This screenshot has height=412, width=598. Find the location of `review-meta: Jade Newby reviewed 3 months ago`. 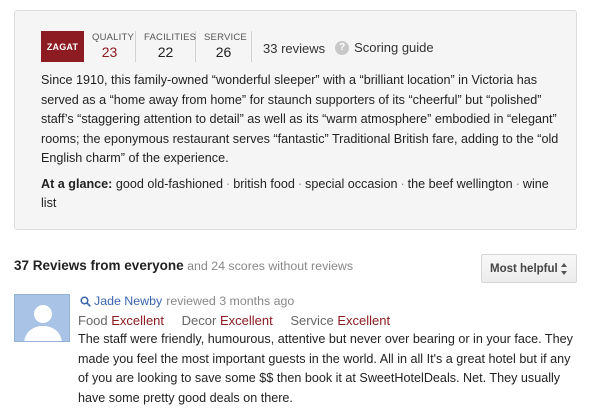

review-meta: Jade Newby reviewed 3 months ago is located at coordinates (187, 301).